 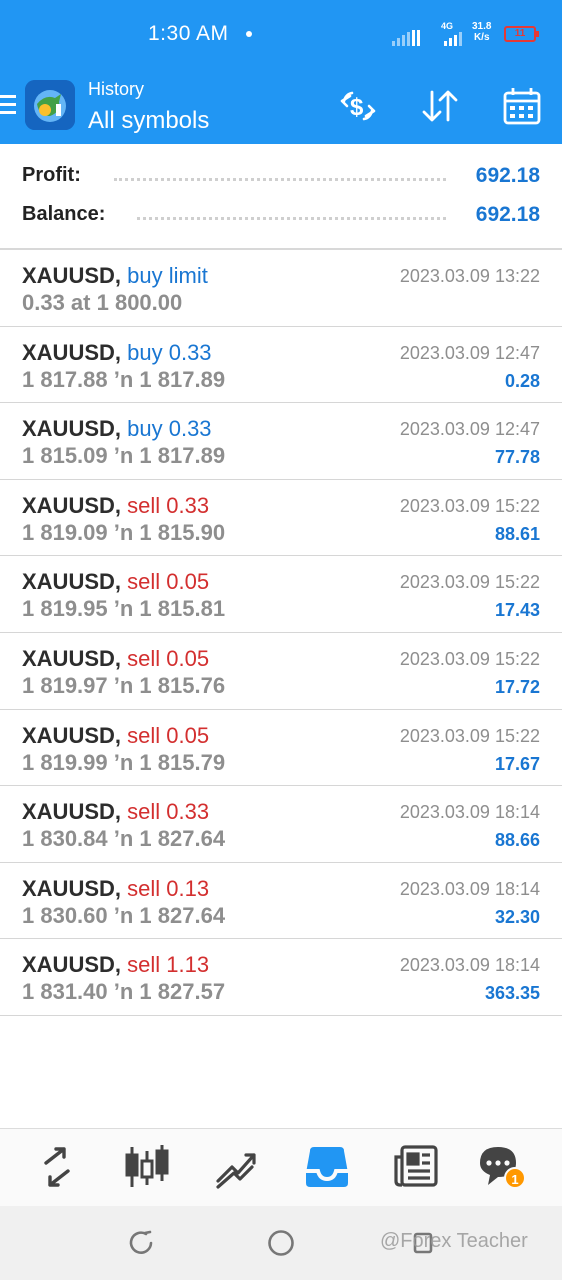 What do you see at coordinates (517, 610) in the screenshot?
I see `trade-profit: 17.43` at bounding box center [517, 610].